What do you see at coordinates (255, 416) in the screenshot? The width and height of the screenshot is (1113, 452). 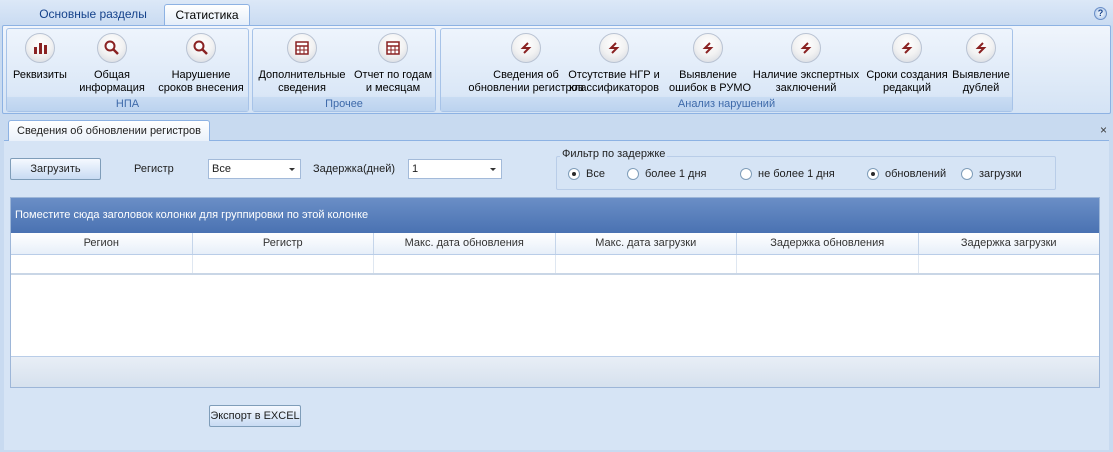 I see `export-excel-button: Экспорт в EXCEL` at bounding box center [255, 416].